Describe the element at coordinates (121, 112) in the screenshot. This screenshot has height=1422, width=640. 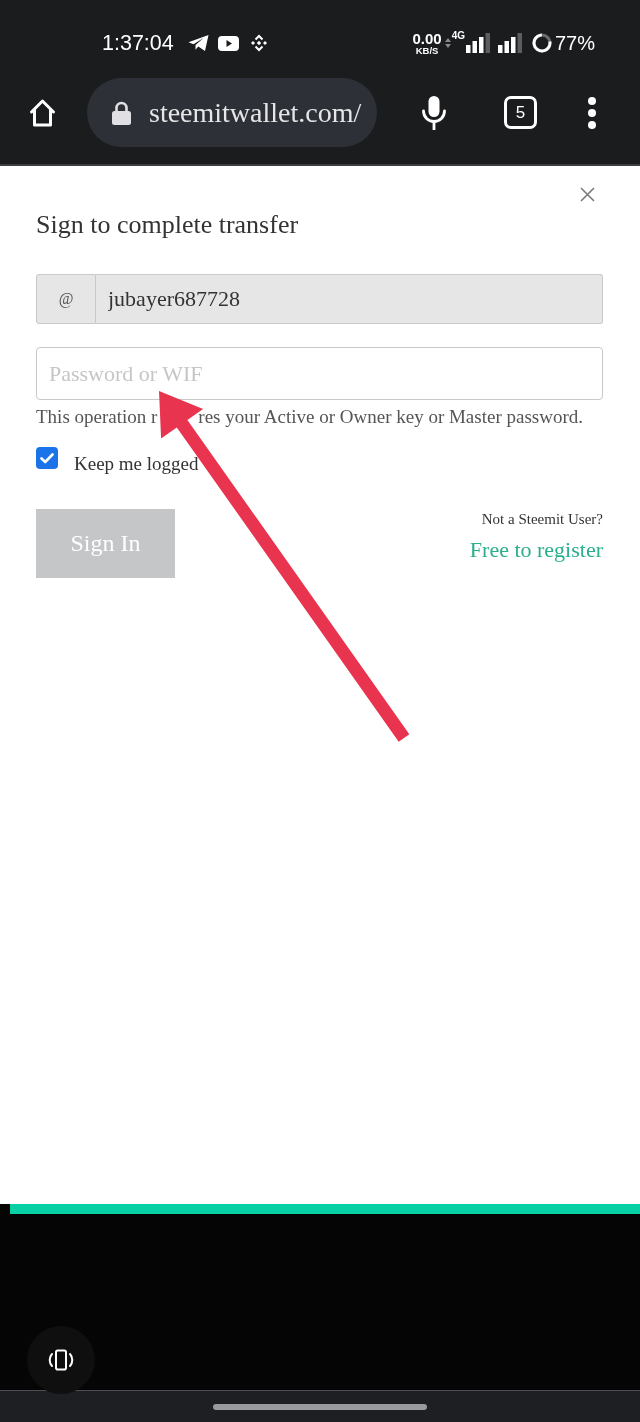
I see `lock-icon` at that location.